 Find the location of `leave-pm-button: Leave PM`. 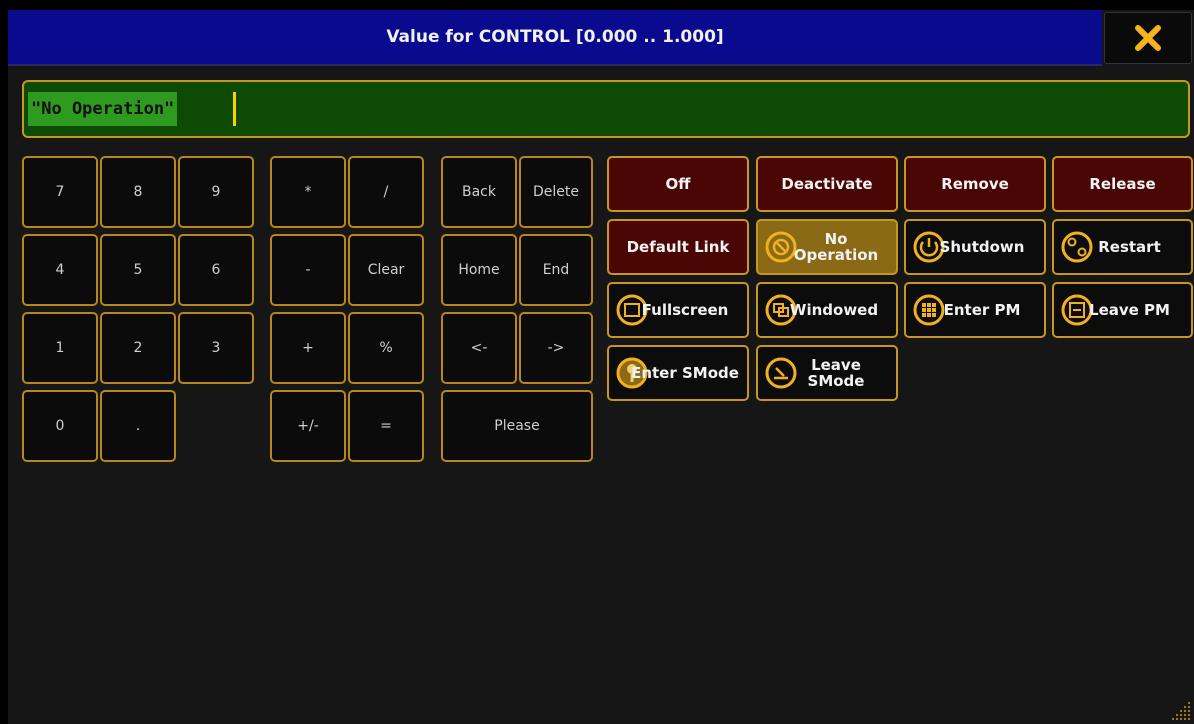

leave-pm-button: Leave PM is located at coordinates (1122, 310).